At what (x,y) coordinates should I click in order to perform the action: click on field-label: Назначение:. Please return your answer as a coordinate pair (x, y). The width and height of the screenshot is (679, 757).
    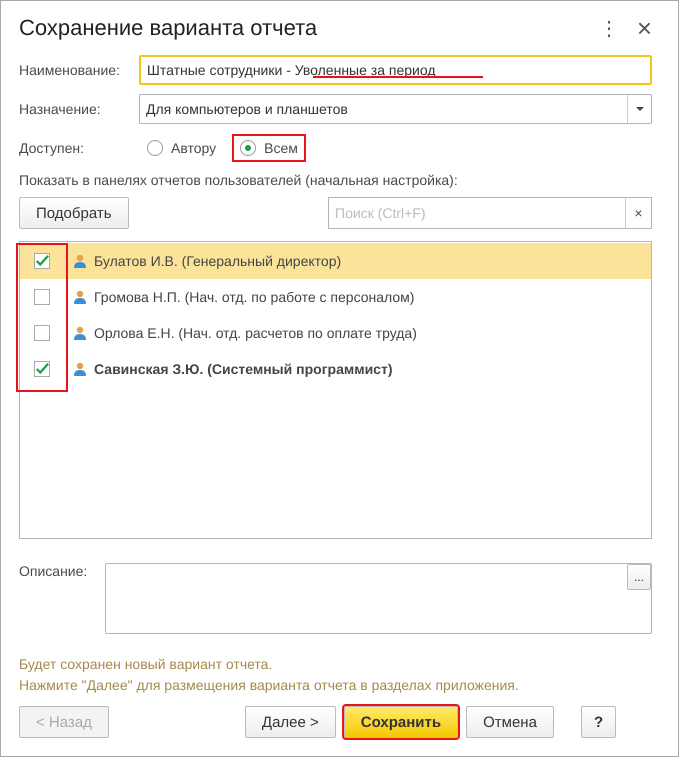
    Looking at the image, I should click on (60, 109).